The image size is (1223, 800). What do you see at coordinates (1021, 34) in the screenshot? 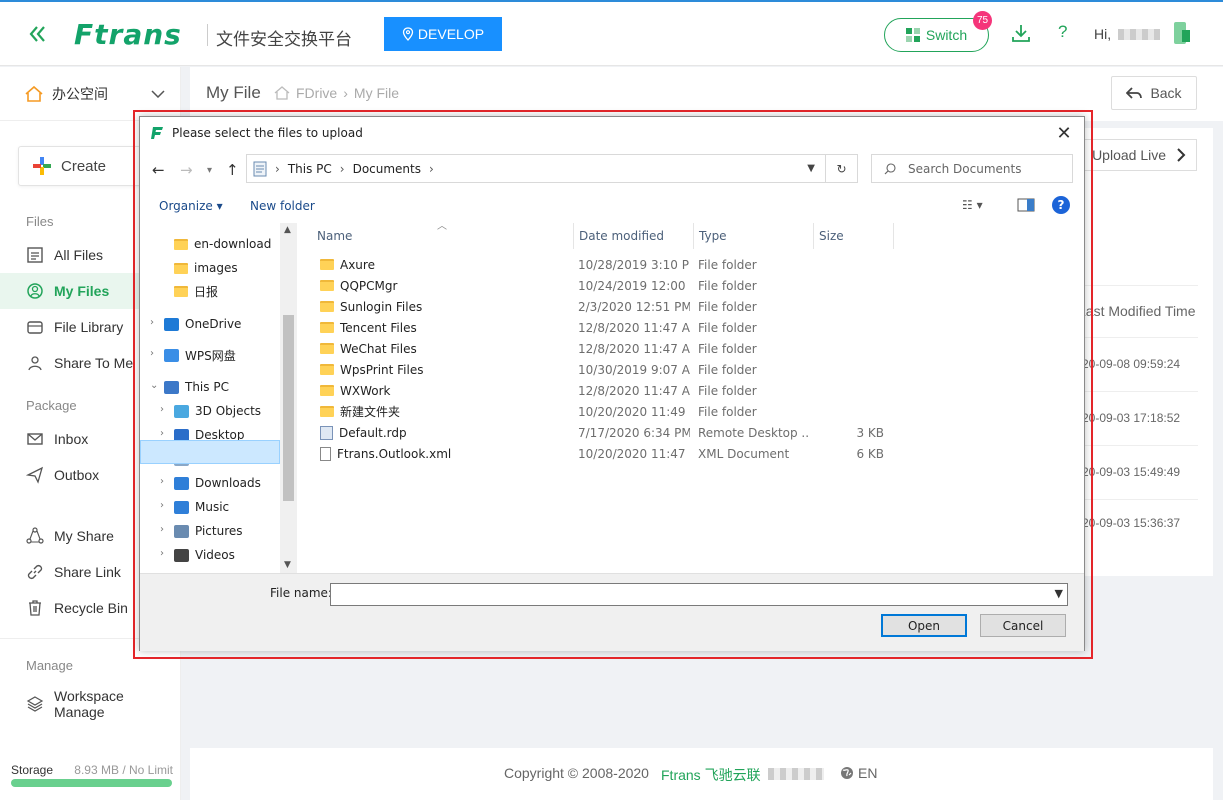
I see `download-icon` at bounding box center [1021, 34].